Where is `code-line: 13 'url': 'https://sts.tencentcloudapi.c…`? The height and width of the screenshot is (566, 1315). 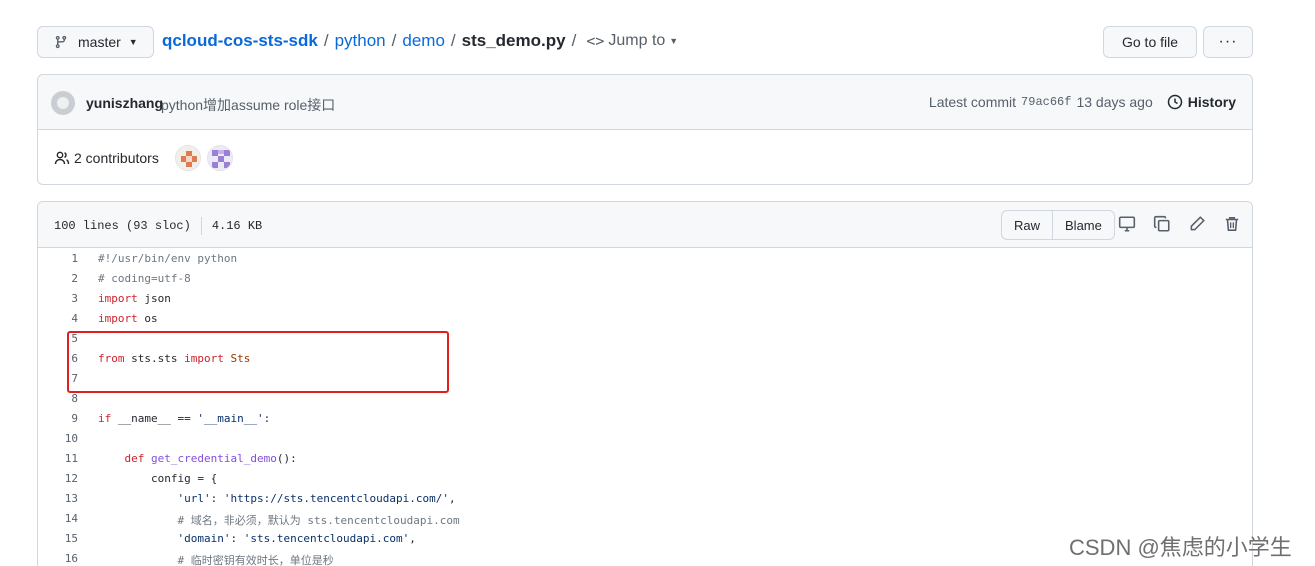 code-line: 13 'url': 'https://sts.tencentcloudapi.c… is located at coordinates (645, 499).